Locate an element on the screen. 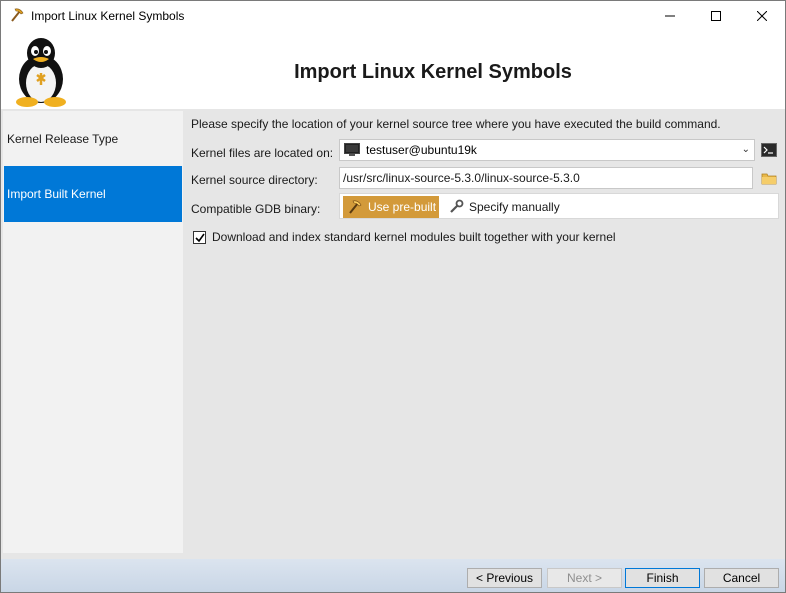 This screenshot has width=786, height=593. close-button is located at coordinates (762, 16).